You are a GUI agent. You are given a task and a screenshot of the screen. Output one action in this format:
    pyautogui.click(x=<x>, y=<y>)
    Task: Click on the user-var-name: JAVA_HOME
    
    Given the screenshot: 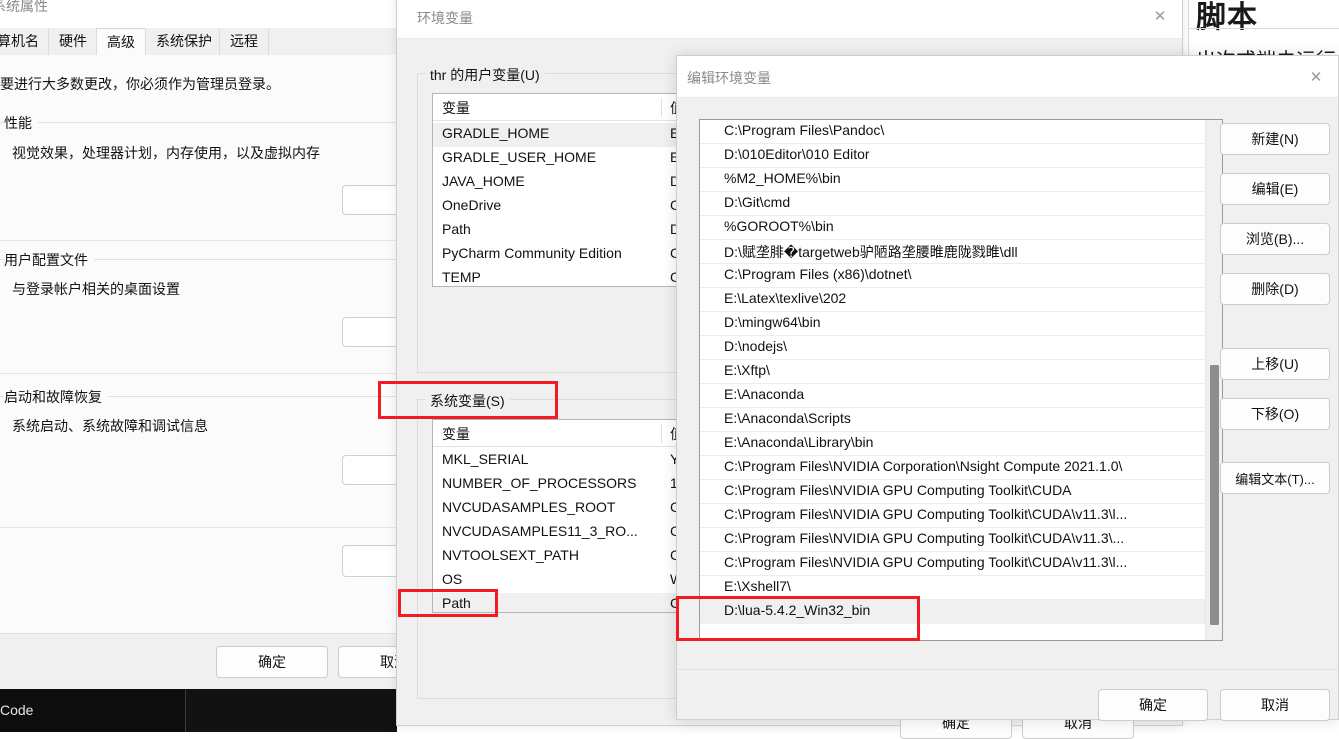 What is the action you would take?
    pyautogui.click(x=483, y=181)
    